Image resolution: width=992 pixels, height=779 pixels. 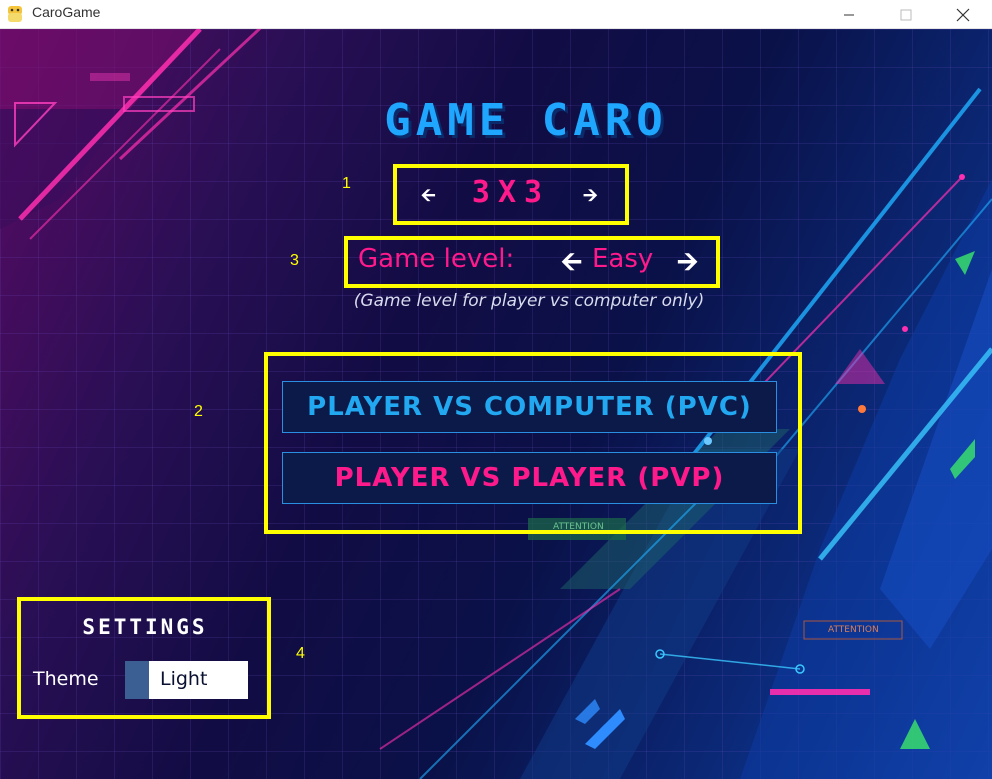 I want to click on settings-title: SETTINGS, so click(x=145, y=627).